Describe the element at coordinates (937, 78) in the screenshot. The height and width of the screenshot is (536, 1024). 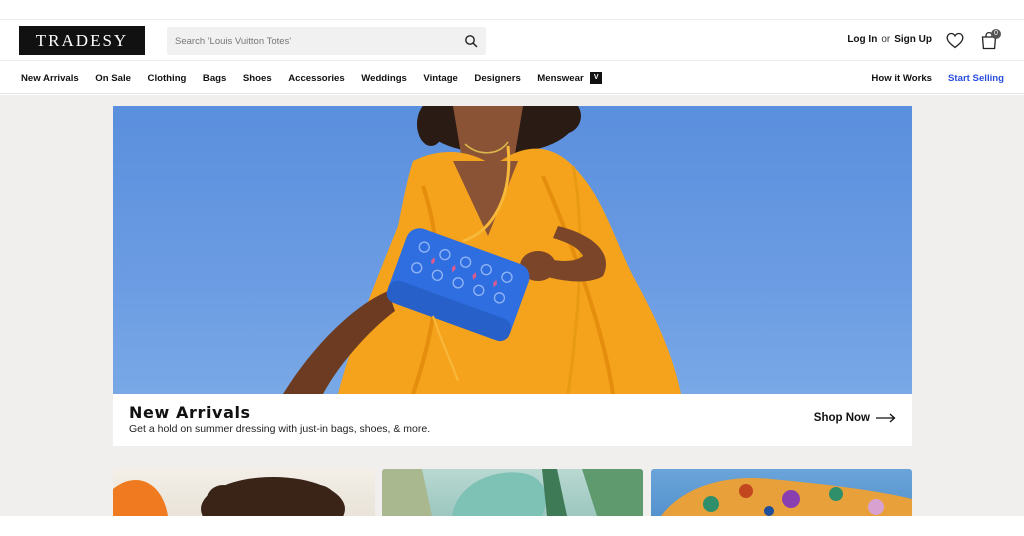
I see `utility-nav: How it Works Start Selling` at that location.